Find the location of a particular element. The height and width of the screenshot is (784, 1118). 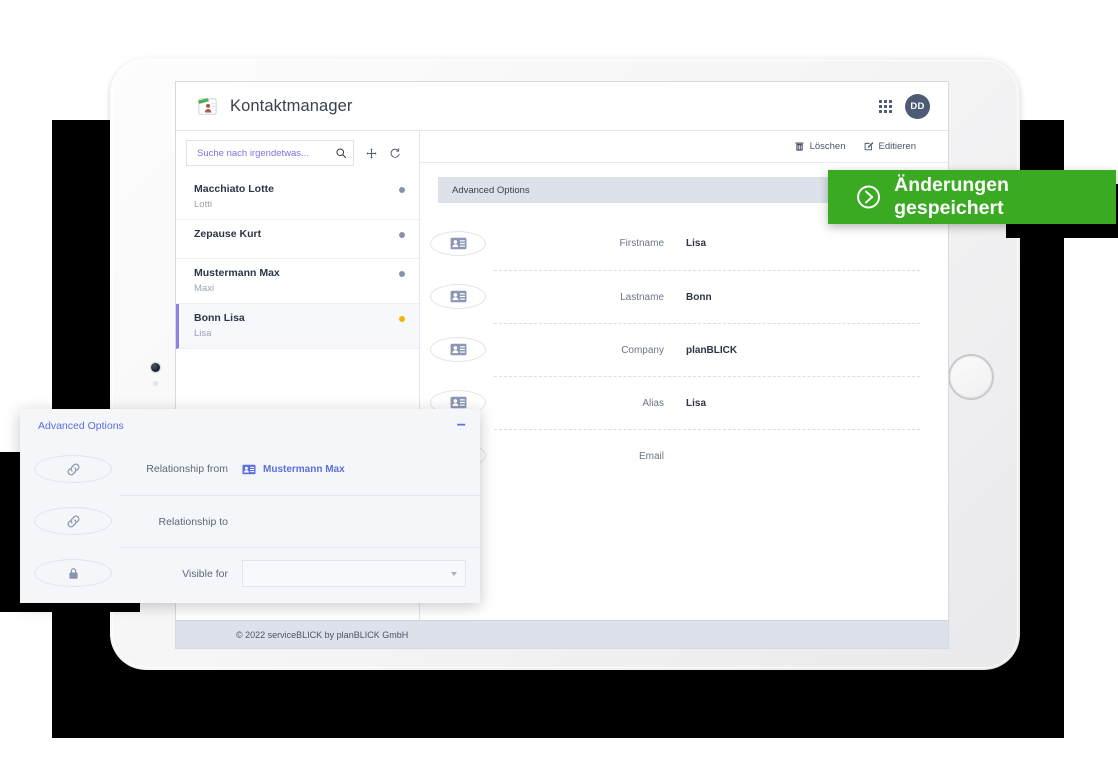

edit-pencil-icon is located at coordinates (868, 146).